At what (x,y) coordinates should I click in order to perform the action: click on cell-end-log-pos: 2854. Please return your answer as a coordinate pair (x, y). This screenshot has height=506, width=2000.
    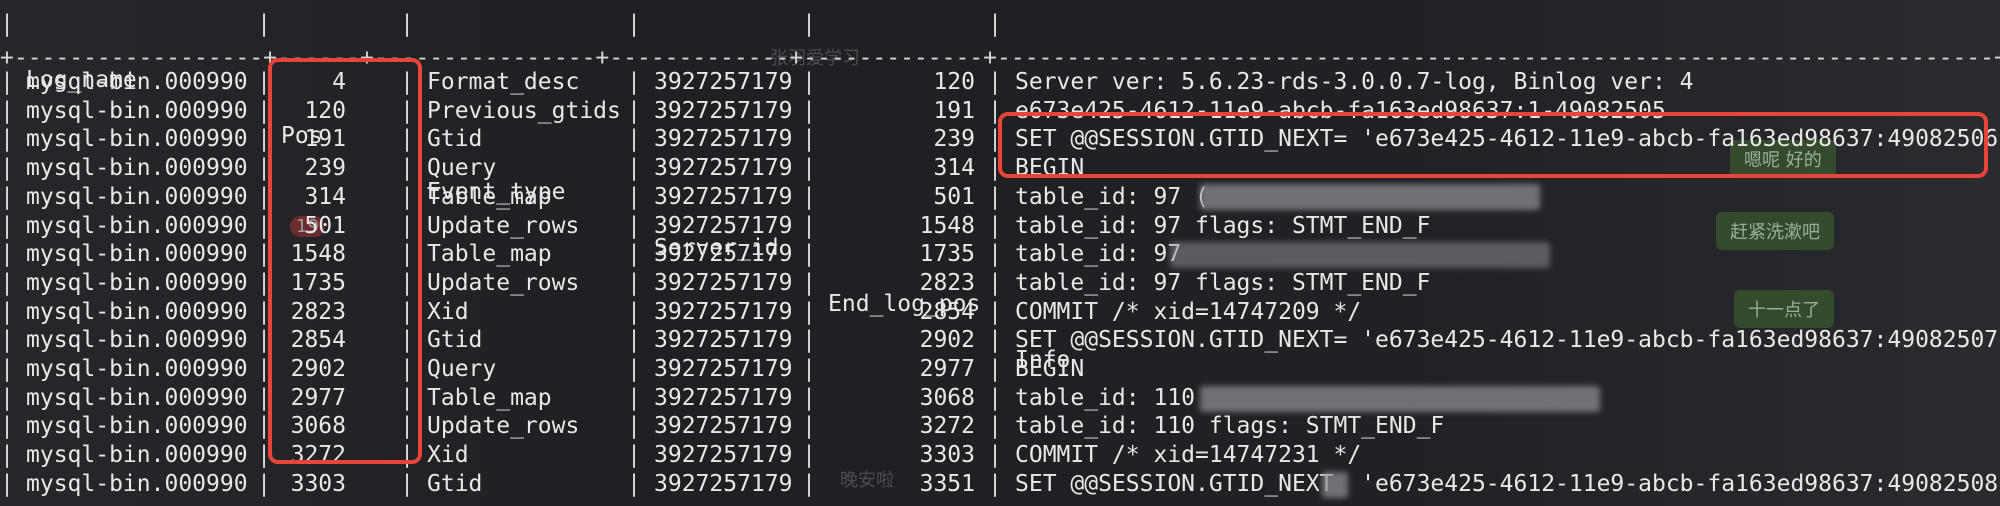
    Looking at the image, I should click on (947, 311).